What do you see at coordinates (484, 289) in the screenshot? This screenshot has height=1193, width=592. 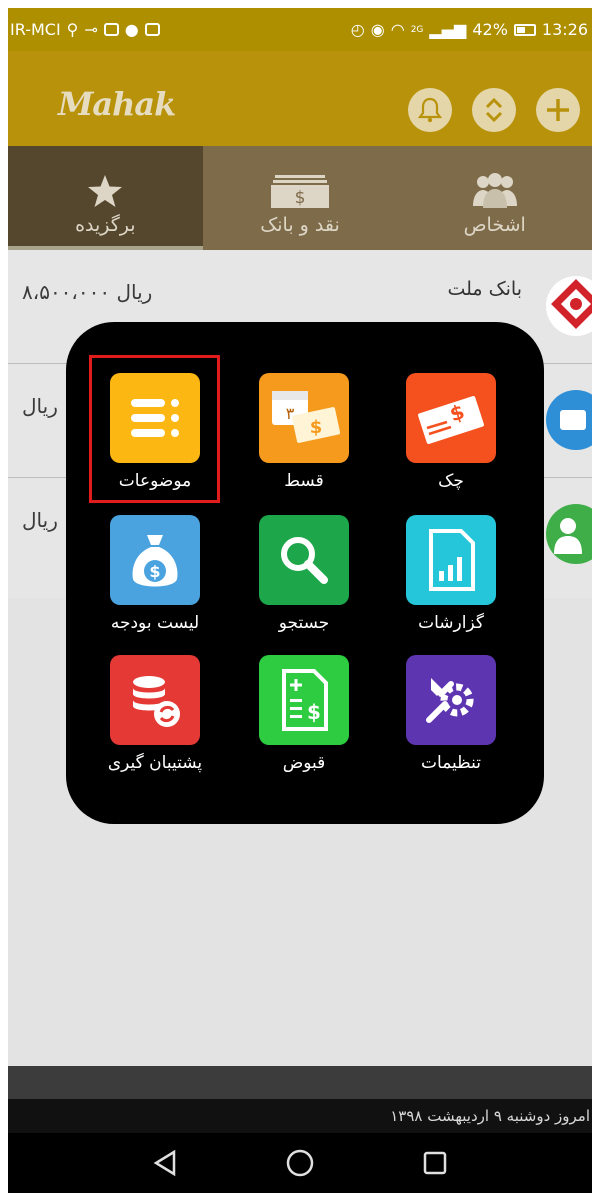 I see `account-name: بانک ملت` at bounding box center [484, 289].